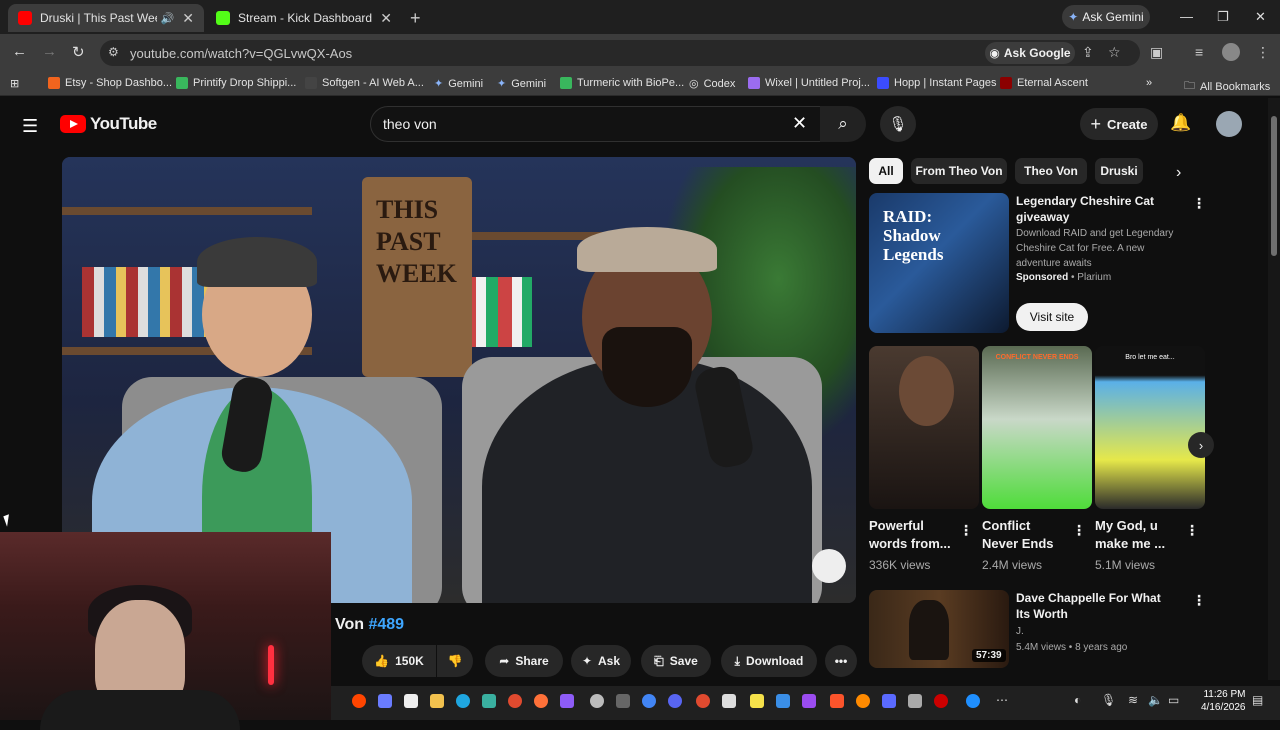 This screenshot has height=730, width=1280. What do you see at coordinates (1274, 389) in the screenshot?
I see `page-scrollbar` at bounding box center [1274, 389].